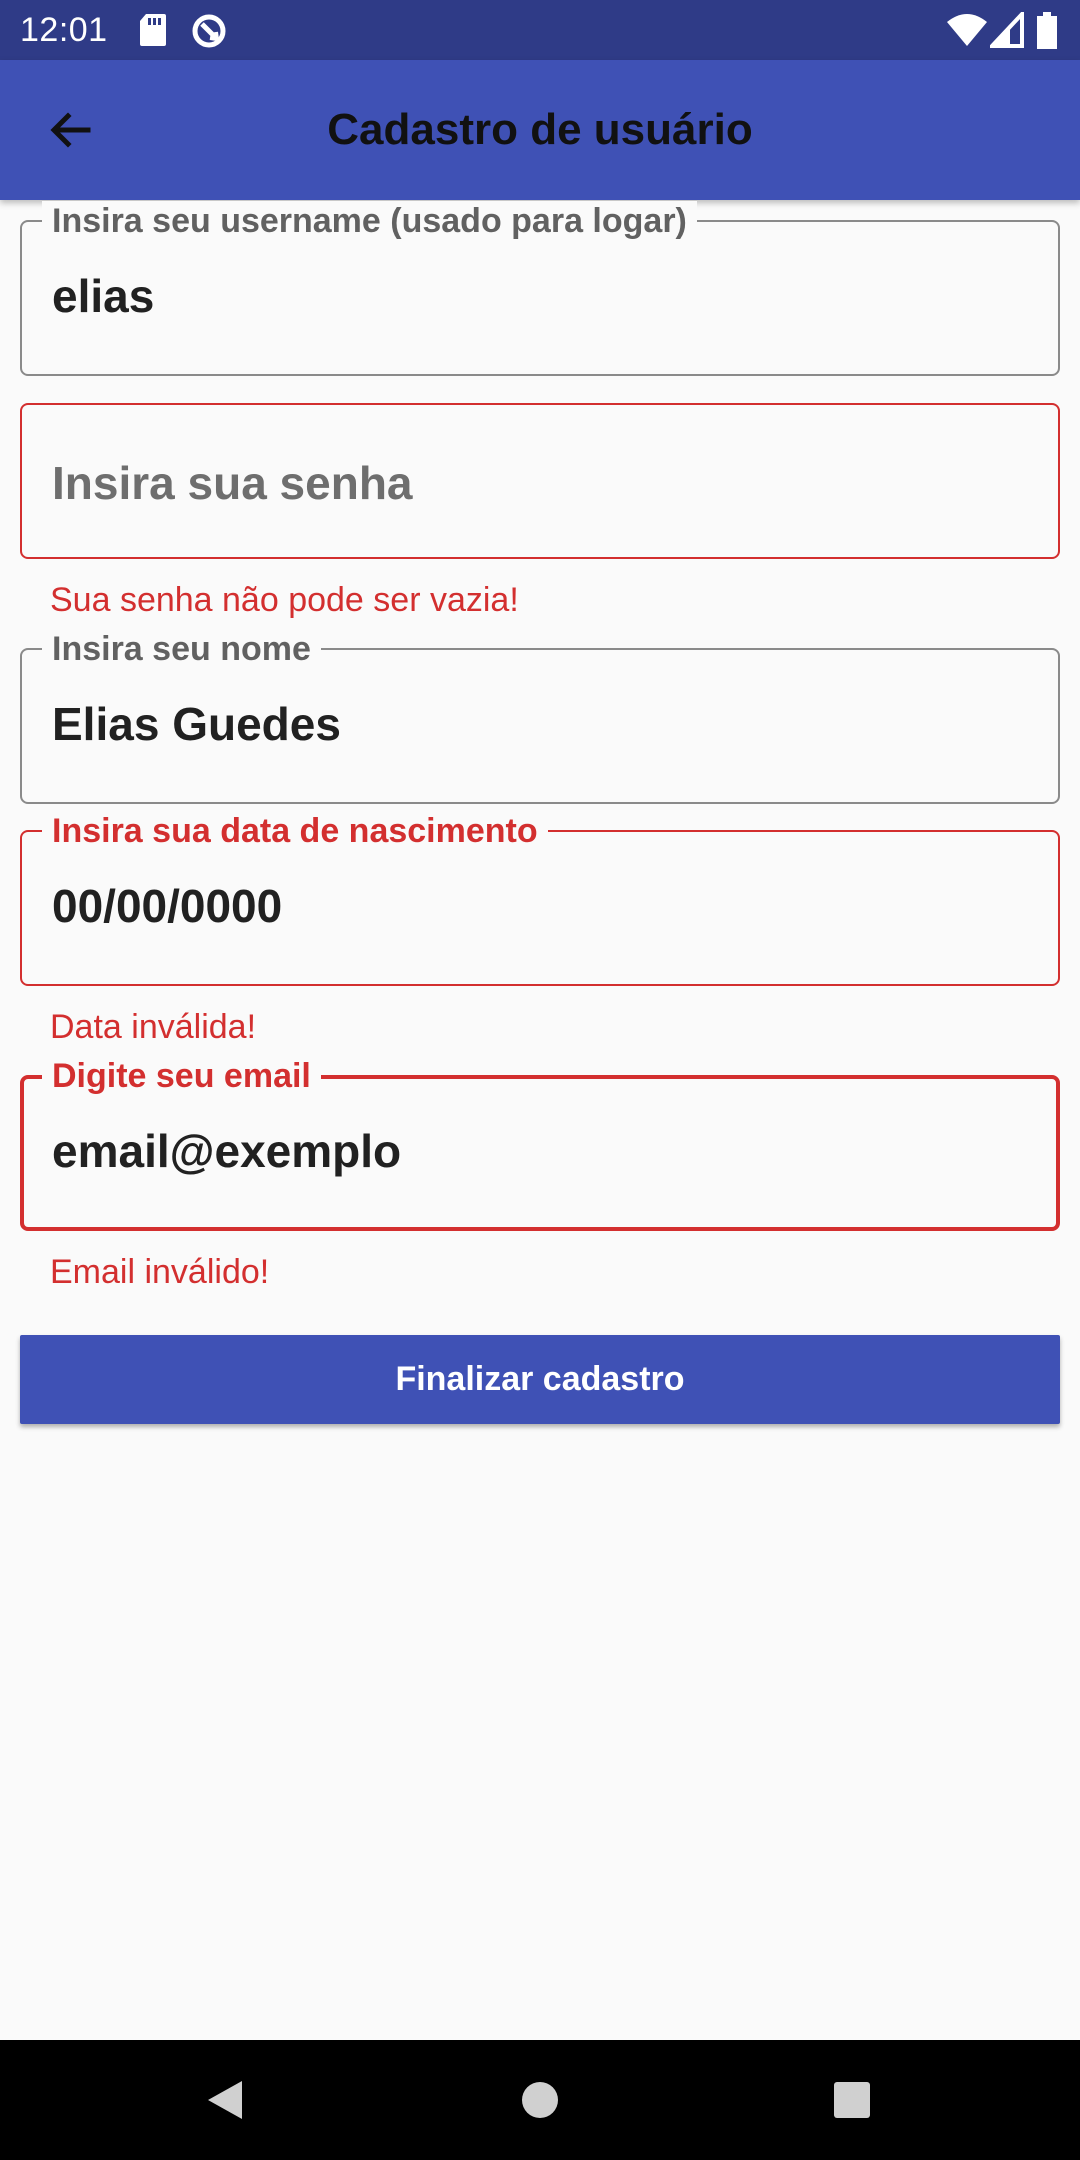  Describe the element at coordinates (226, 2100) in the screenshot. I see `back-triangle-icon` at that location.